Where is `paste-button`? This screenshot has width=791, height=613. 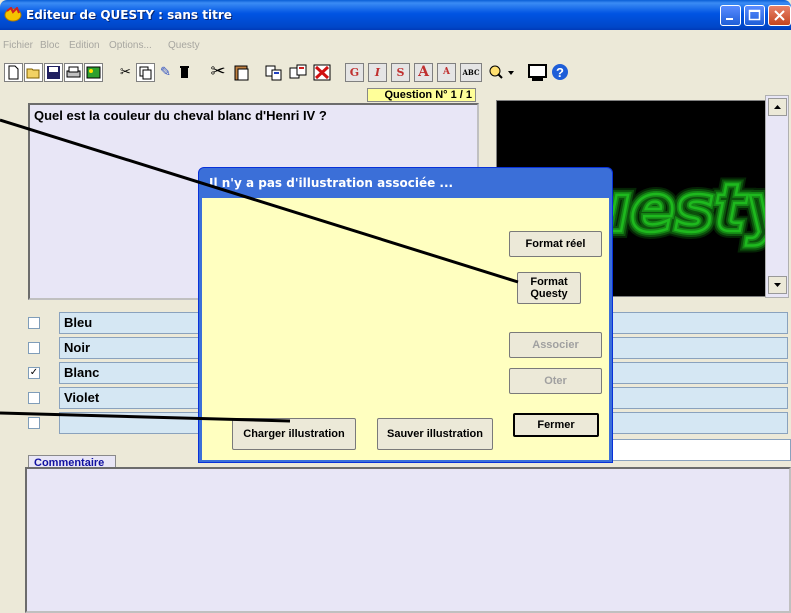
paste-button is located at coordinates (243, 72).